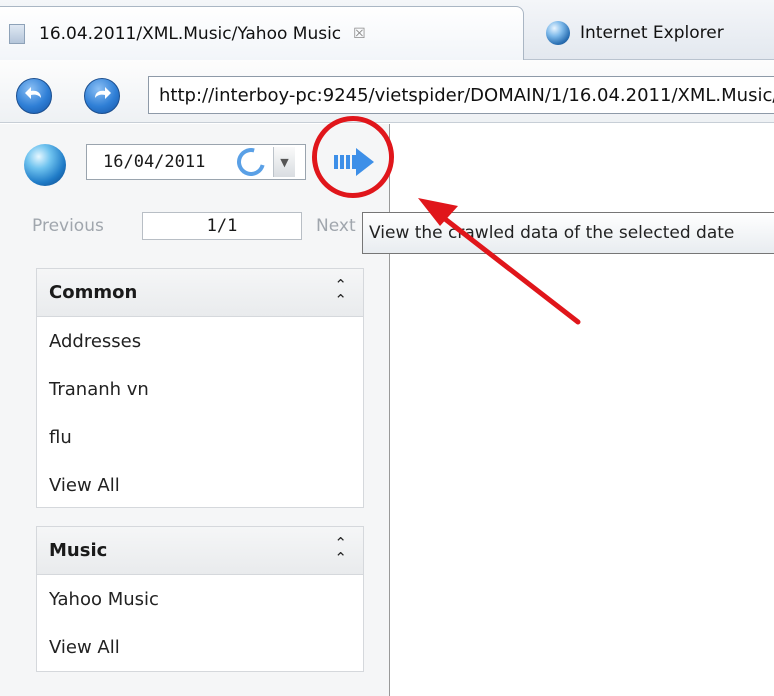 The height and width of the screenshot is (696, 774). I want to click on list-item: flu, so click(200, 437).